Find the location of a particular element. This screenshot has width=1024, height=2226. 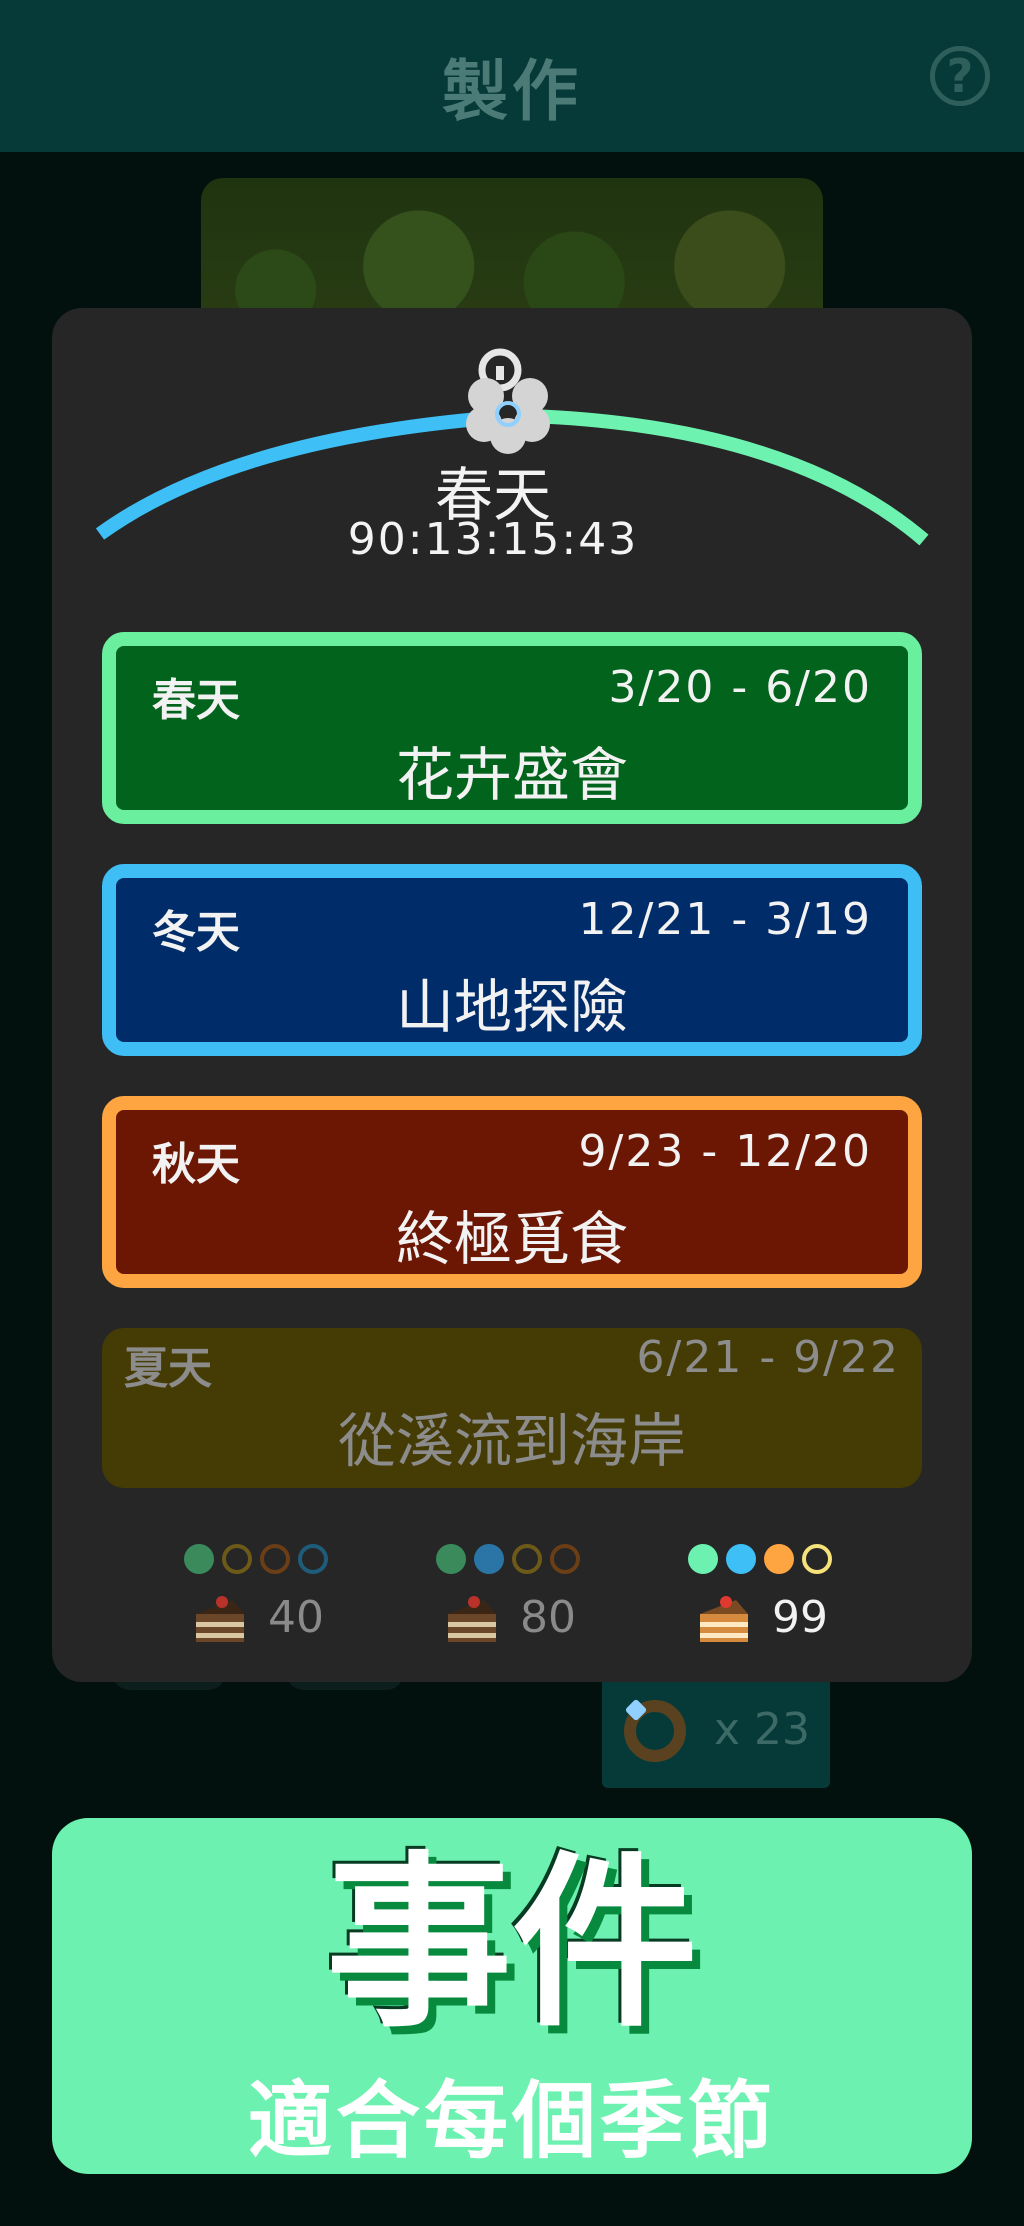

reward-tier-3: 99 is located at coordinates (768, 1595).